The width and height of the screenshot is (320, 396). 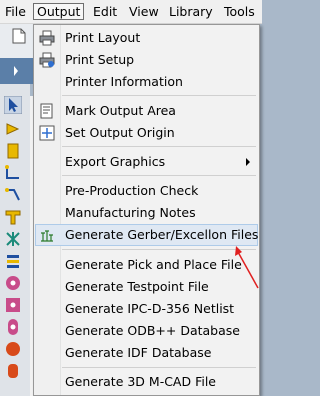 What do you see at coordinates (191, 11) in the screenshot?
I see `menu-library: Library` at bounding box center [191, 11].